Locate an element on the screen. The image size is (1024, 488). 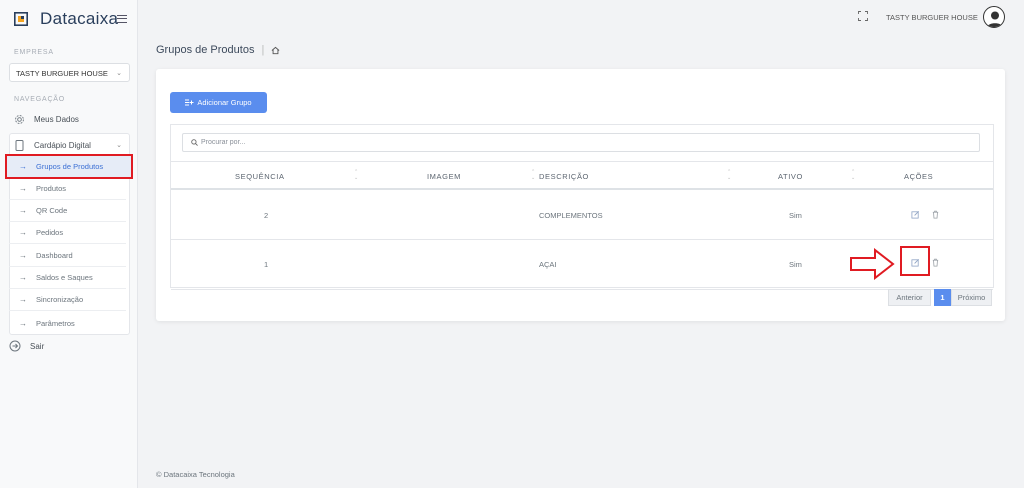
column-header-sequence: SEQUÊNCIA is located at coordinates (260, 176).